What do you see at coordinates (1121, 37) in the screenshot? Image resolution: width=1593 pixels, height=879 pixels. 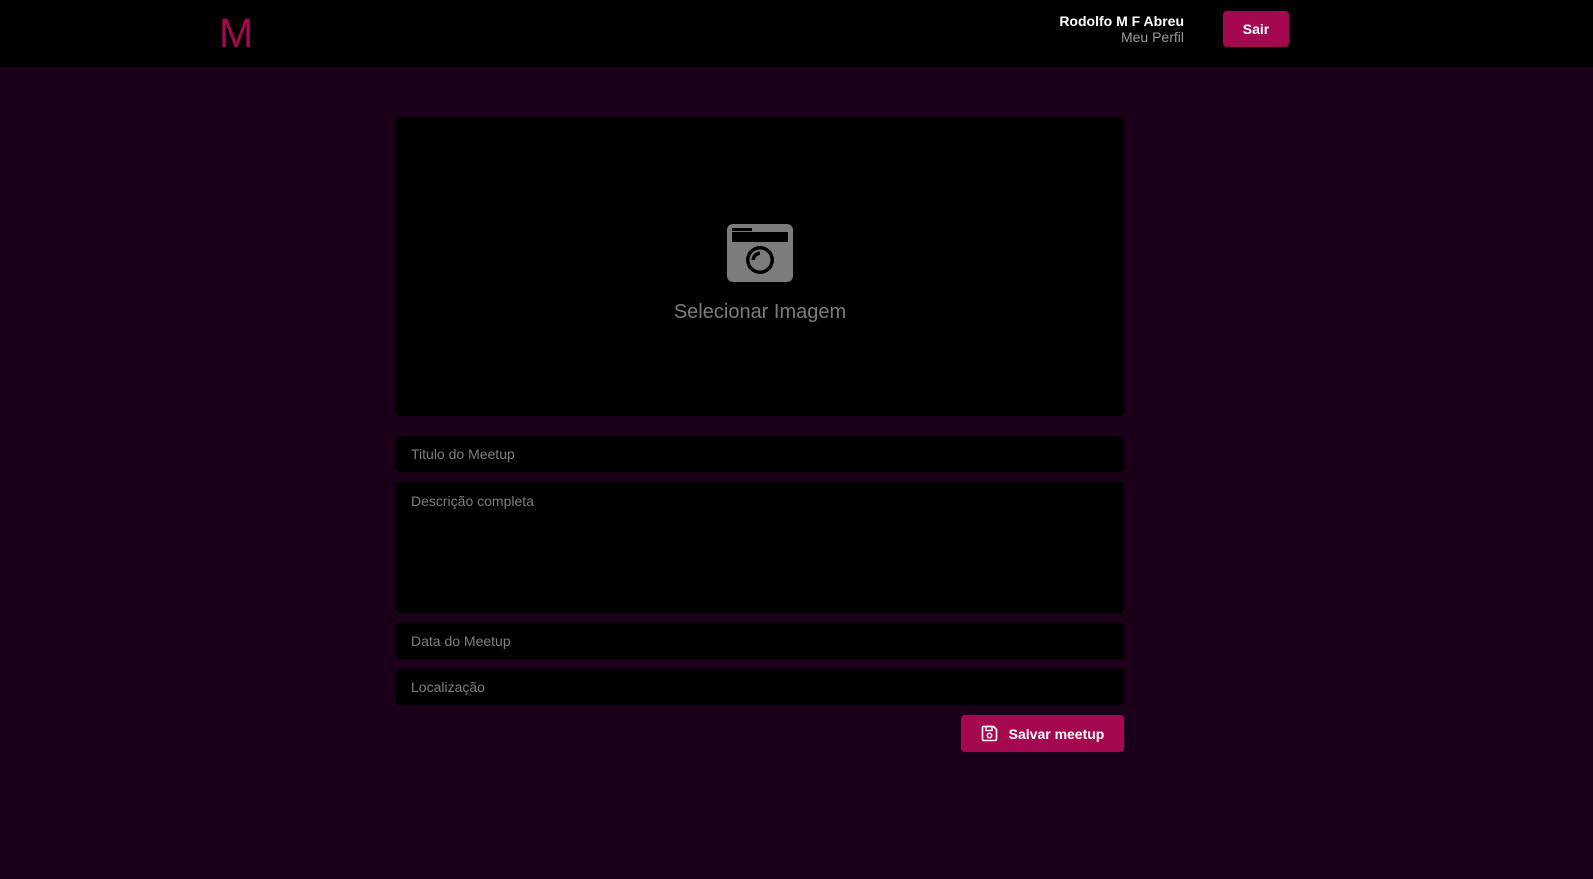 I see `my-profile-link: Meu Perfil` at bounding box center [1121, 37].